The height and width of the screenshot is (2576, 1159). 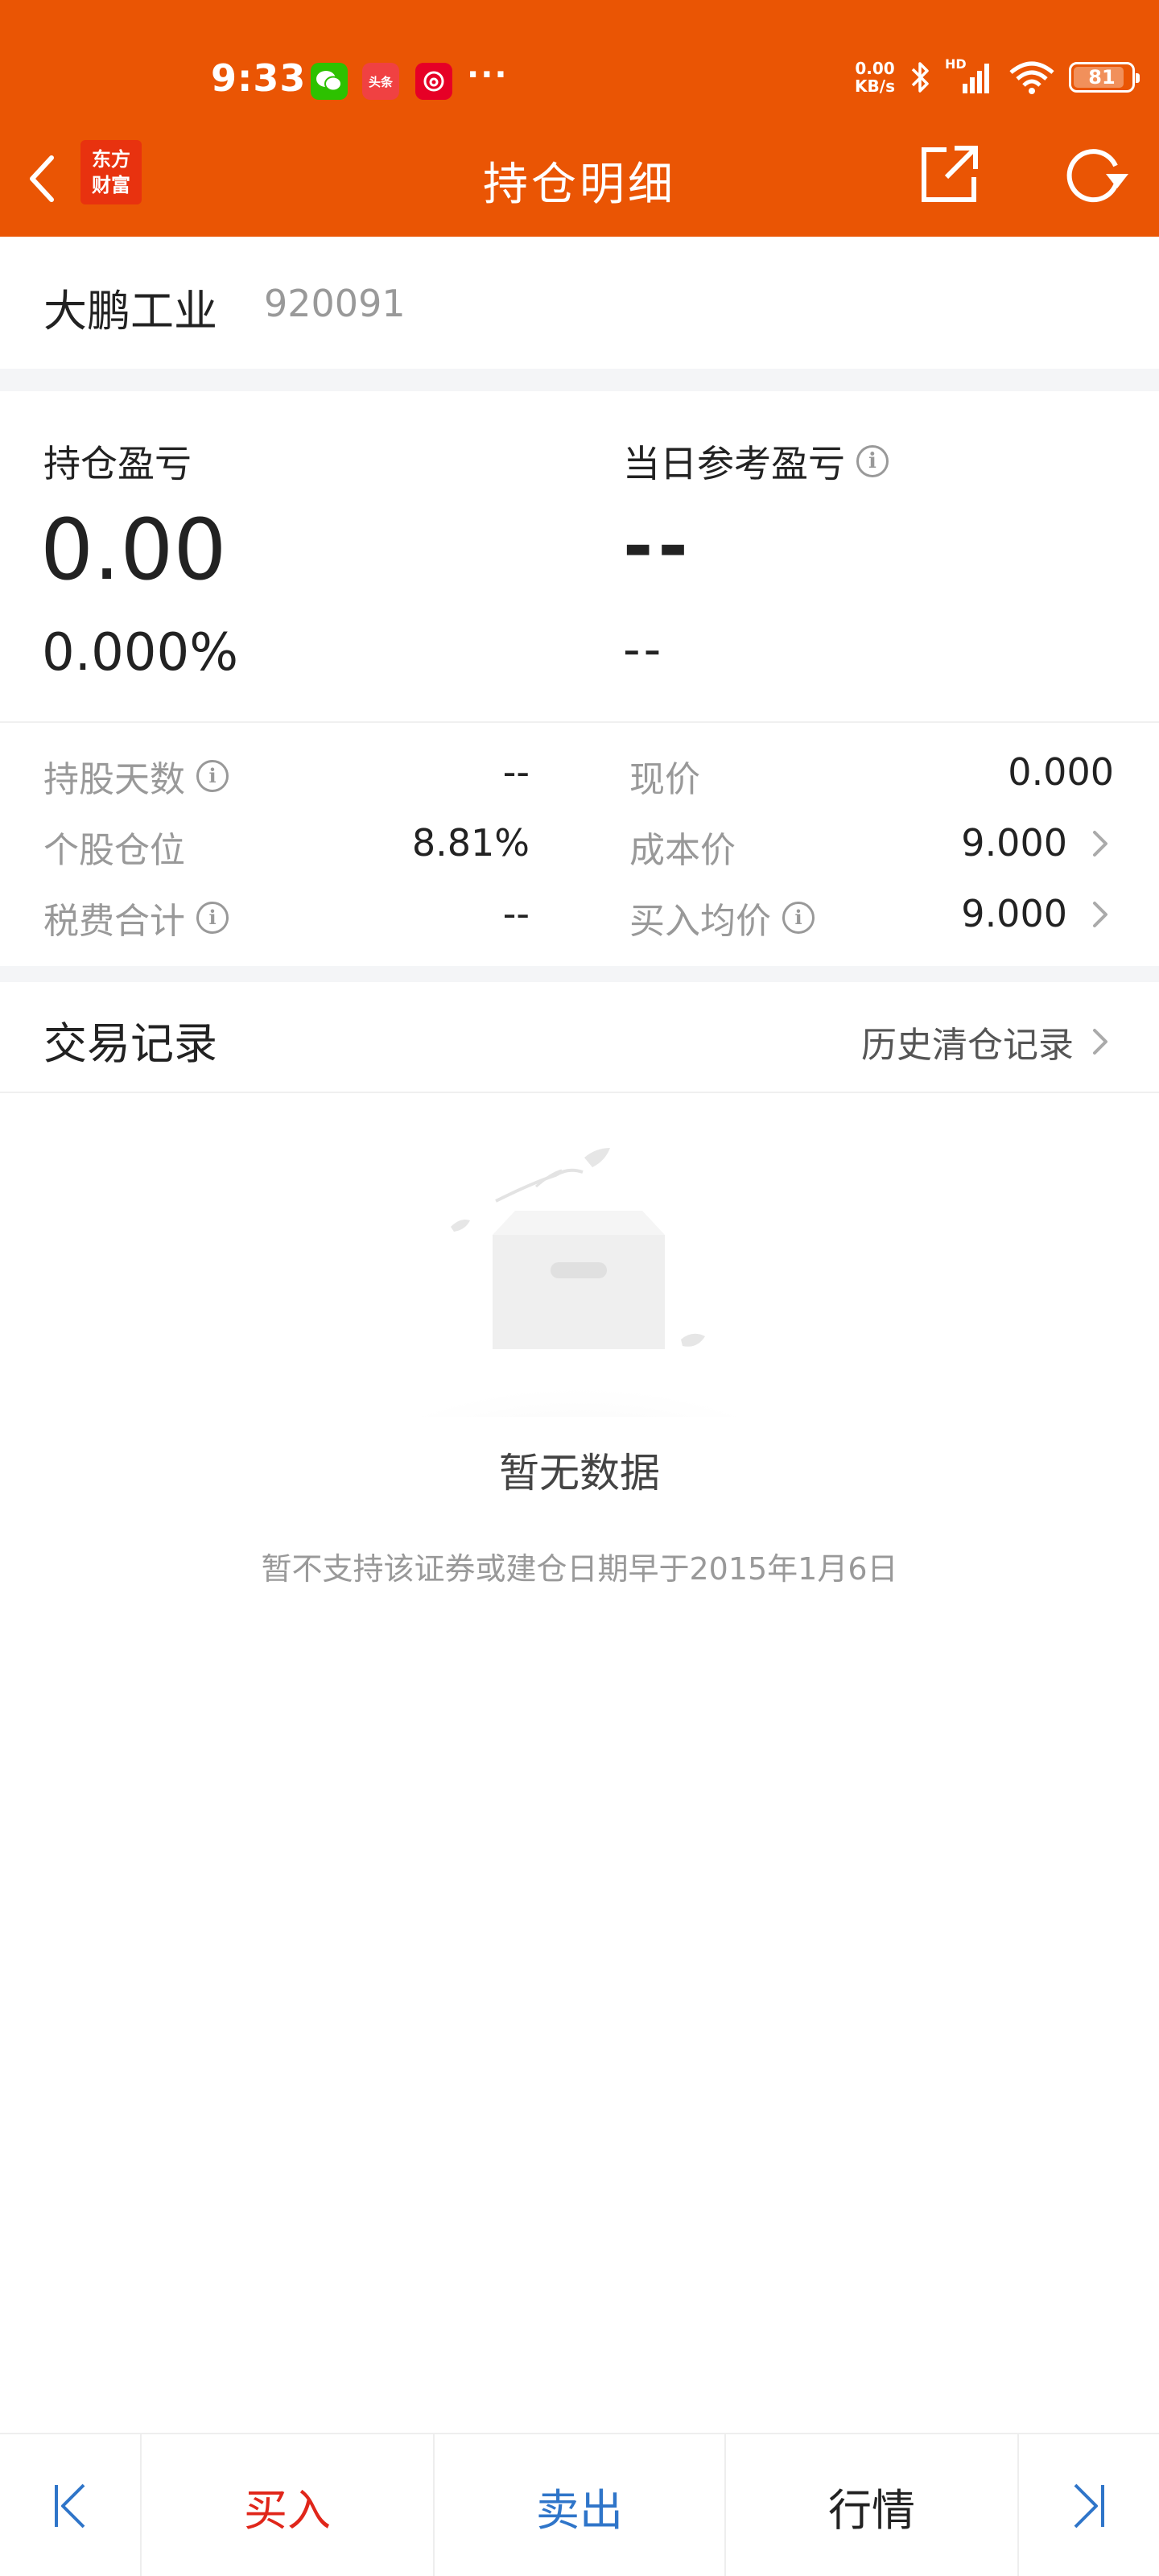 What do you see at coordinates (644, 649) in the screenshot?
I see `daily-profit-pct: --` at bounding box center [644, 649].